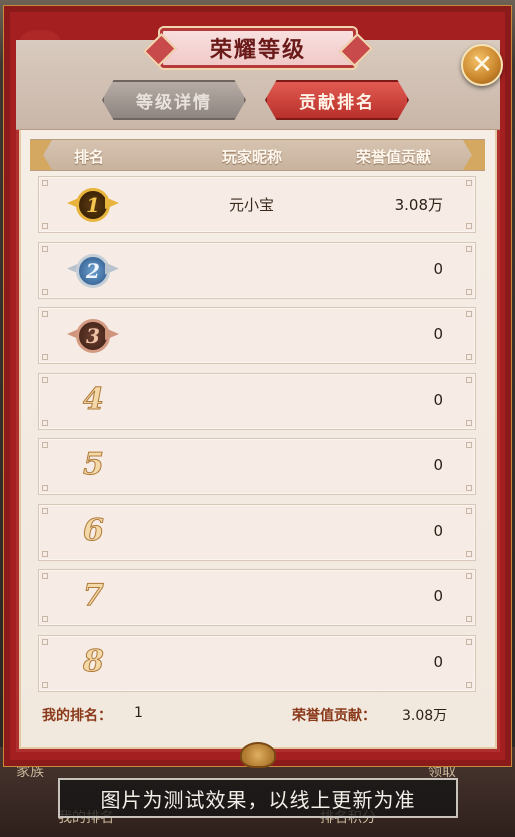 The image size is (515, 837). Describe the element at coordinates (258, 755) in the screenshot. I see `bottom-ornament` at that location.